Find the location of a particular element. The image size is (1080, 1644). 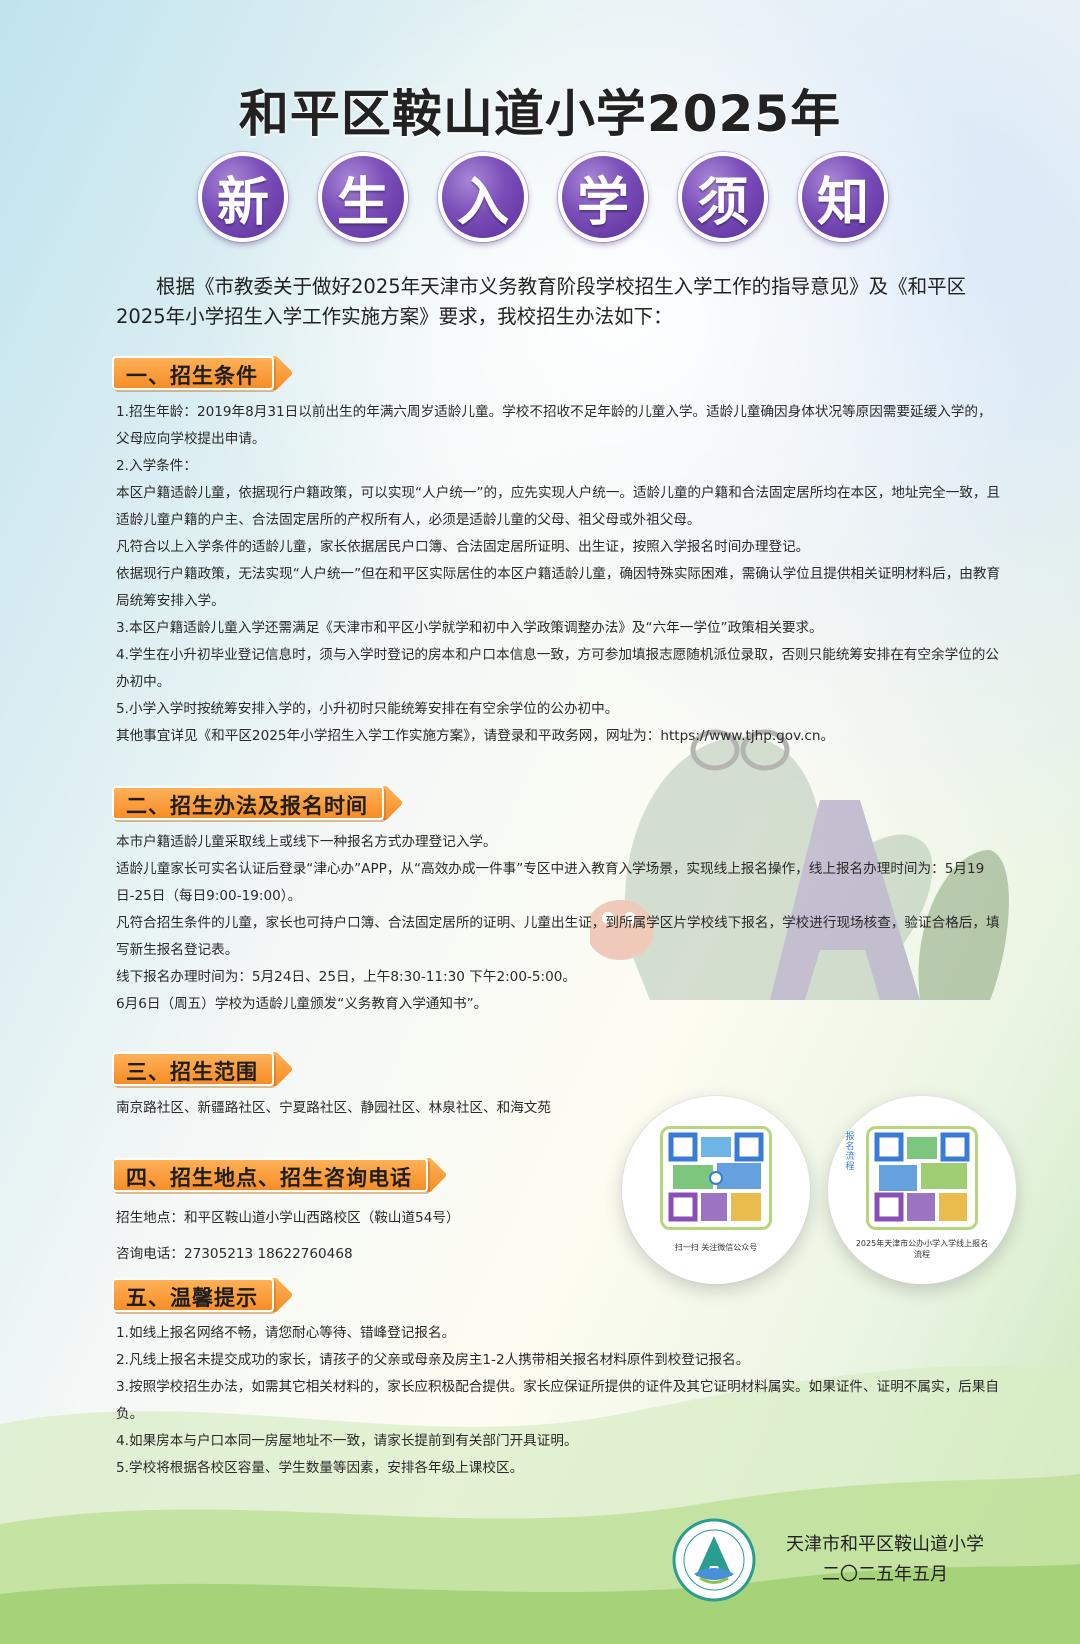

paragraph: 6月6日（周五）学校为适龄儿童颁发“义务教育入学通知书”。 is located at coordinates (302, 1004).